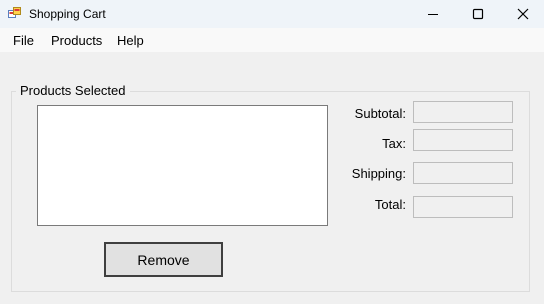 The width and height of the screenshot is (544, 304). I want to click on menu-file: File, so click(23, 41).